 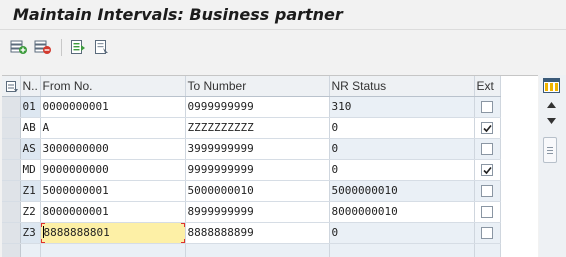 I want to click on change-details-icon, so click(x=101, y=47).